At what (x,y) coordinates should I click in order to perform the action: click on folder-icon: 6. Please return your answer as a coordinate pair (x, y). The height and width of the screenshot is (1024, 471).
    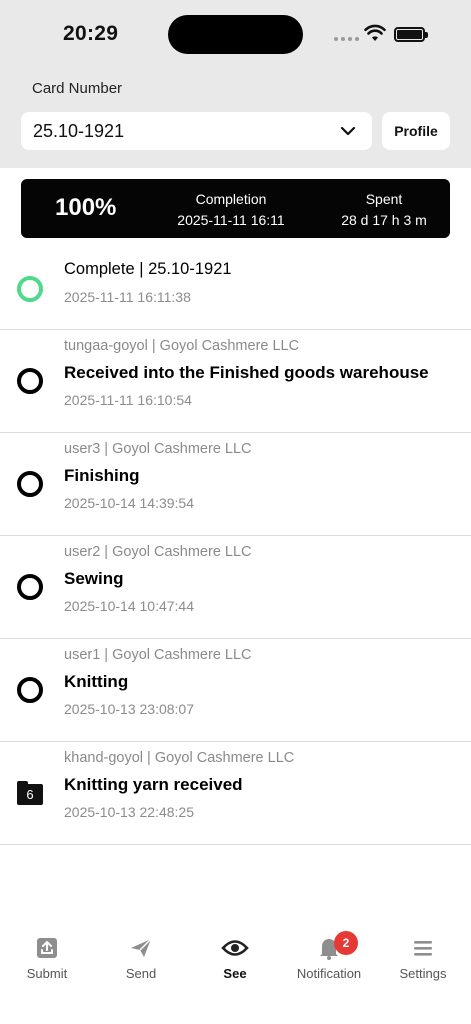
    Looking at the image, I should click on (30, 793).